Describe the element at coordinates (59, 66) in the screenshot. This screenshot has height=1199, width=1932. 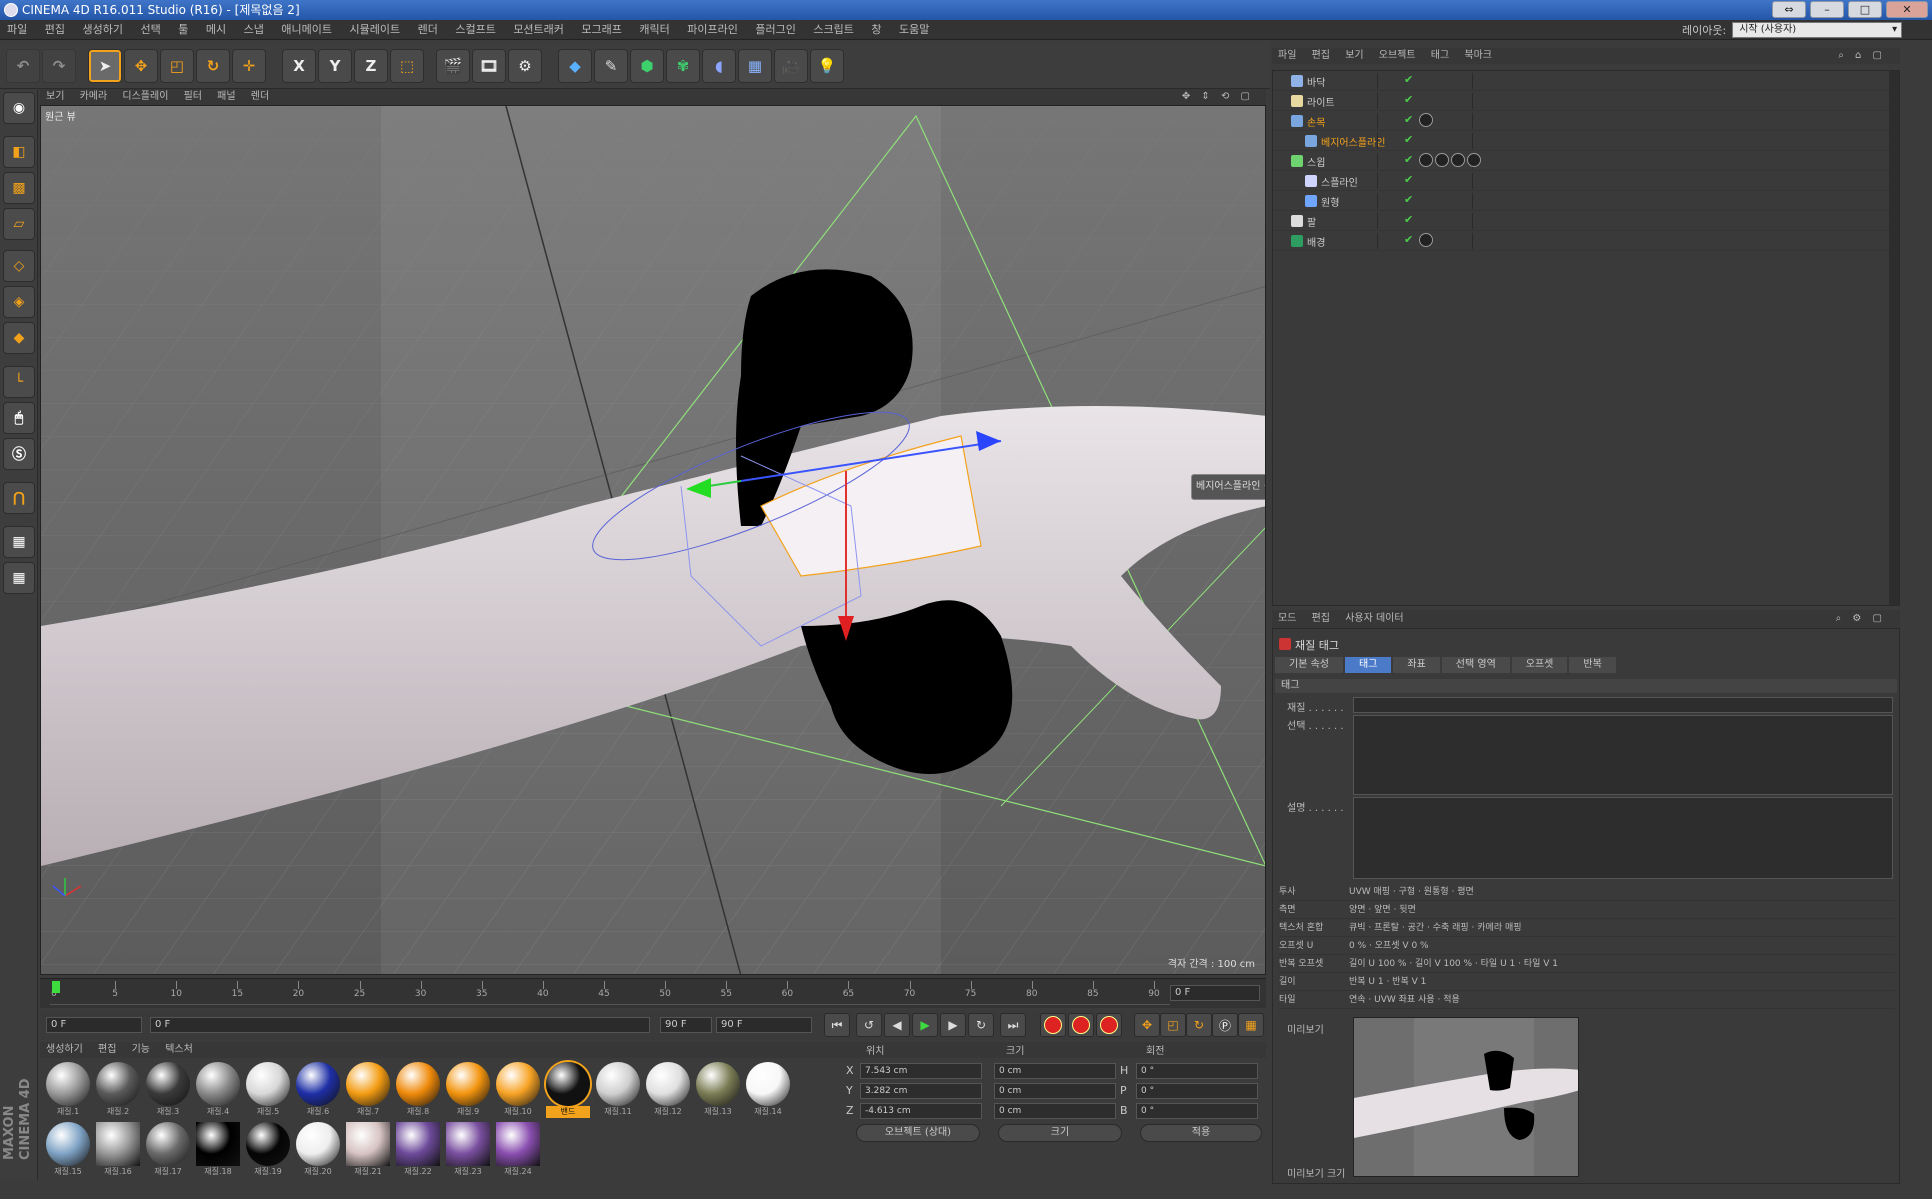
I see `redo-icon: ↷` at that location.